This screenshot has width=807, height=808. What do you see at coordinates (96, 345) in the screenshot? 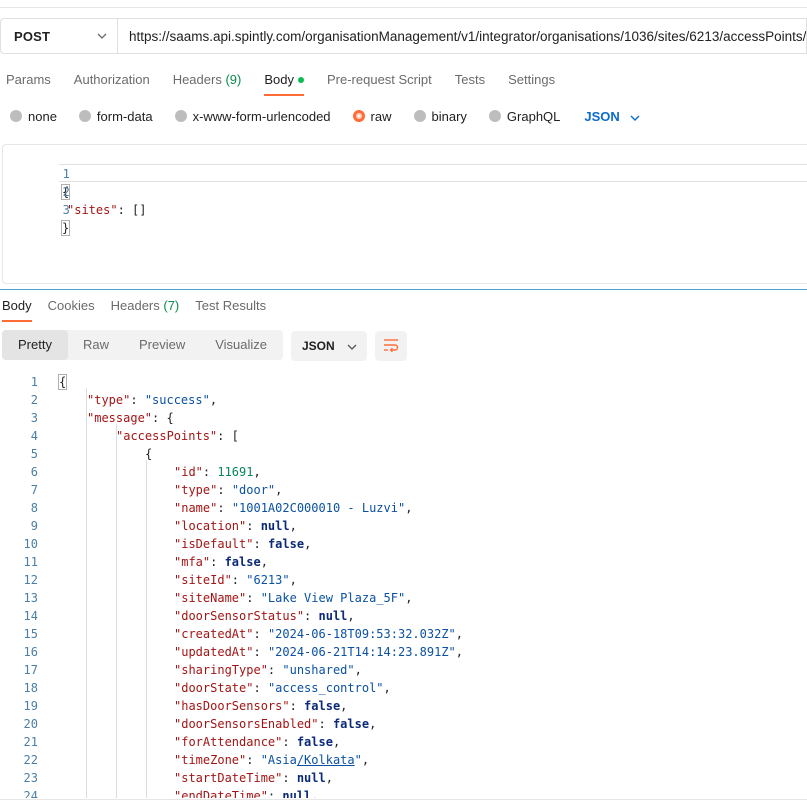
I see `view-raw-button: Raw` at bounding box center [96, 345].